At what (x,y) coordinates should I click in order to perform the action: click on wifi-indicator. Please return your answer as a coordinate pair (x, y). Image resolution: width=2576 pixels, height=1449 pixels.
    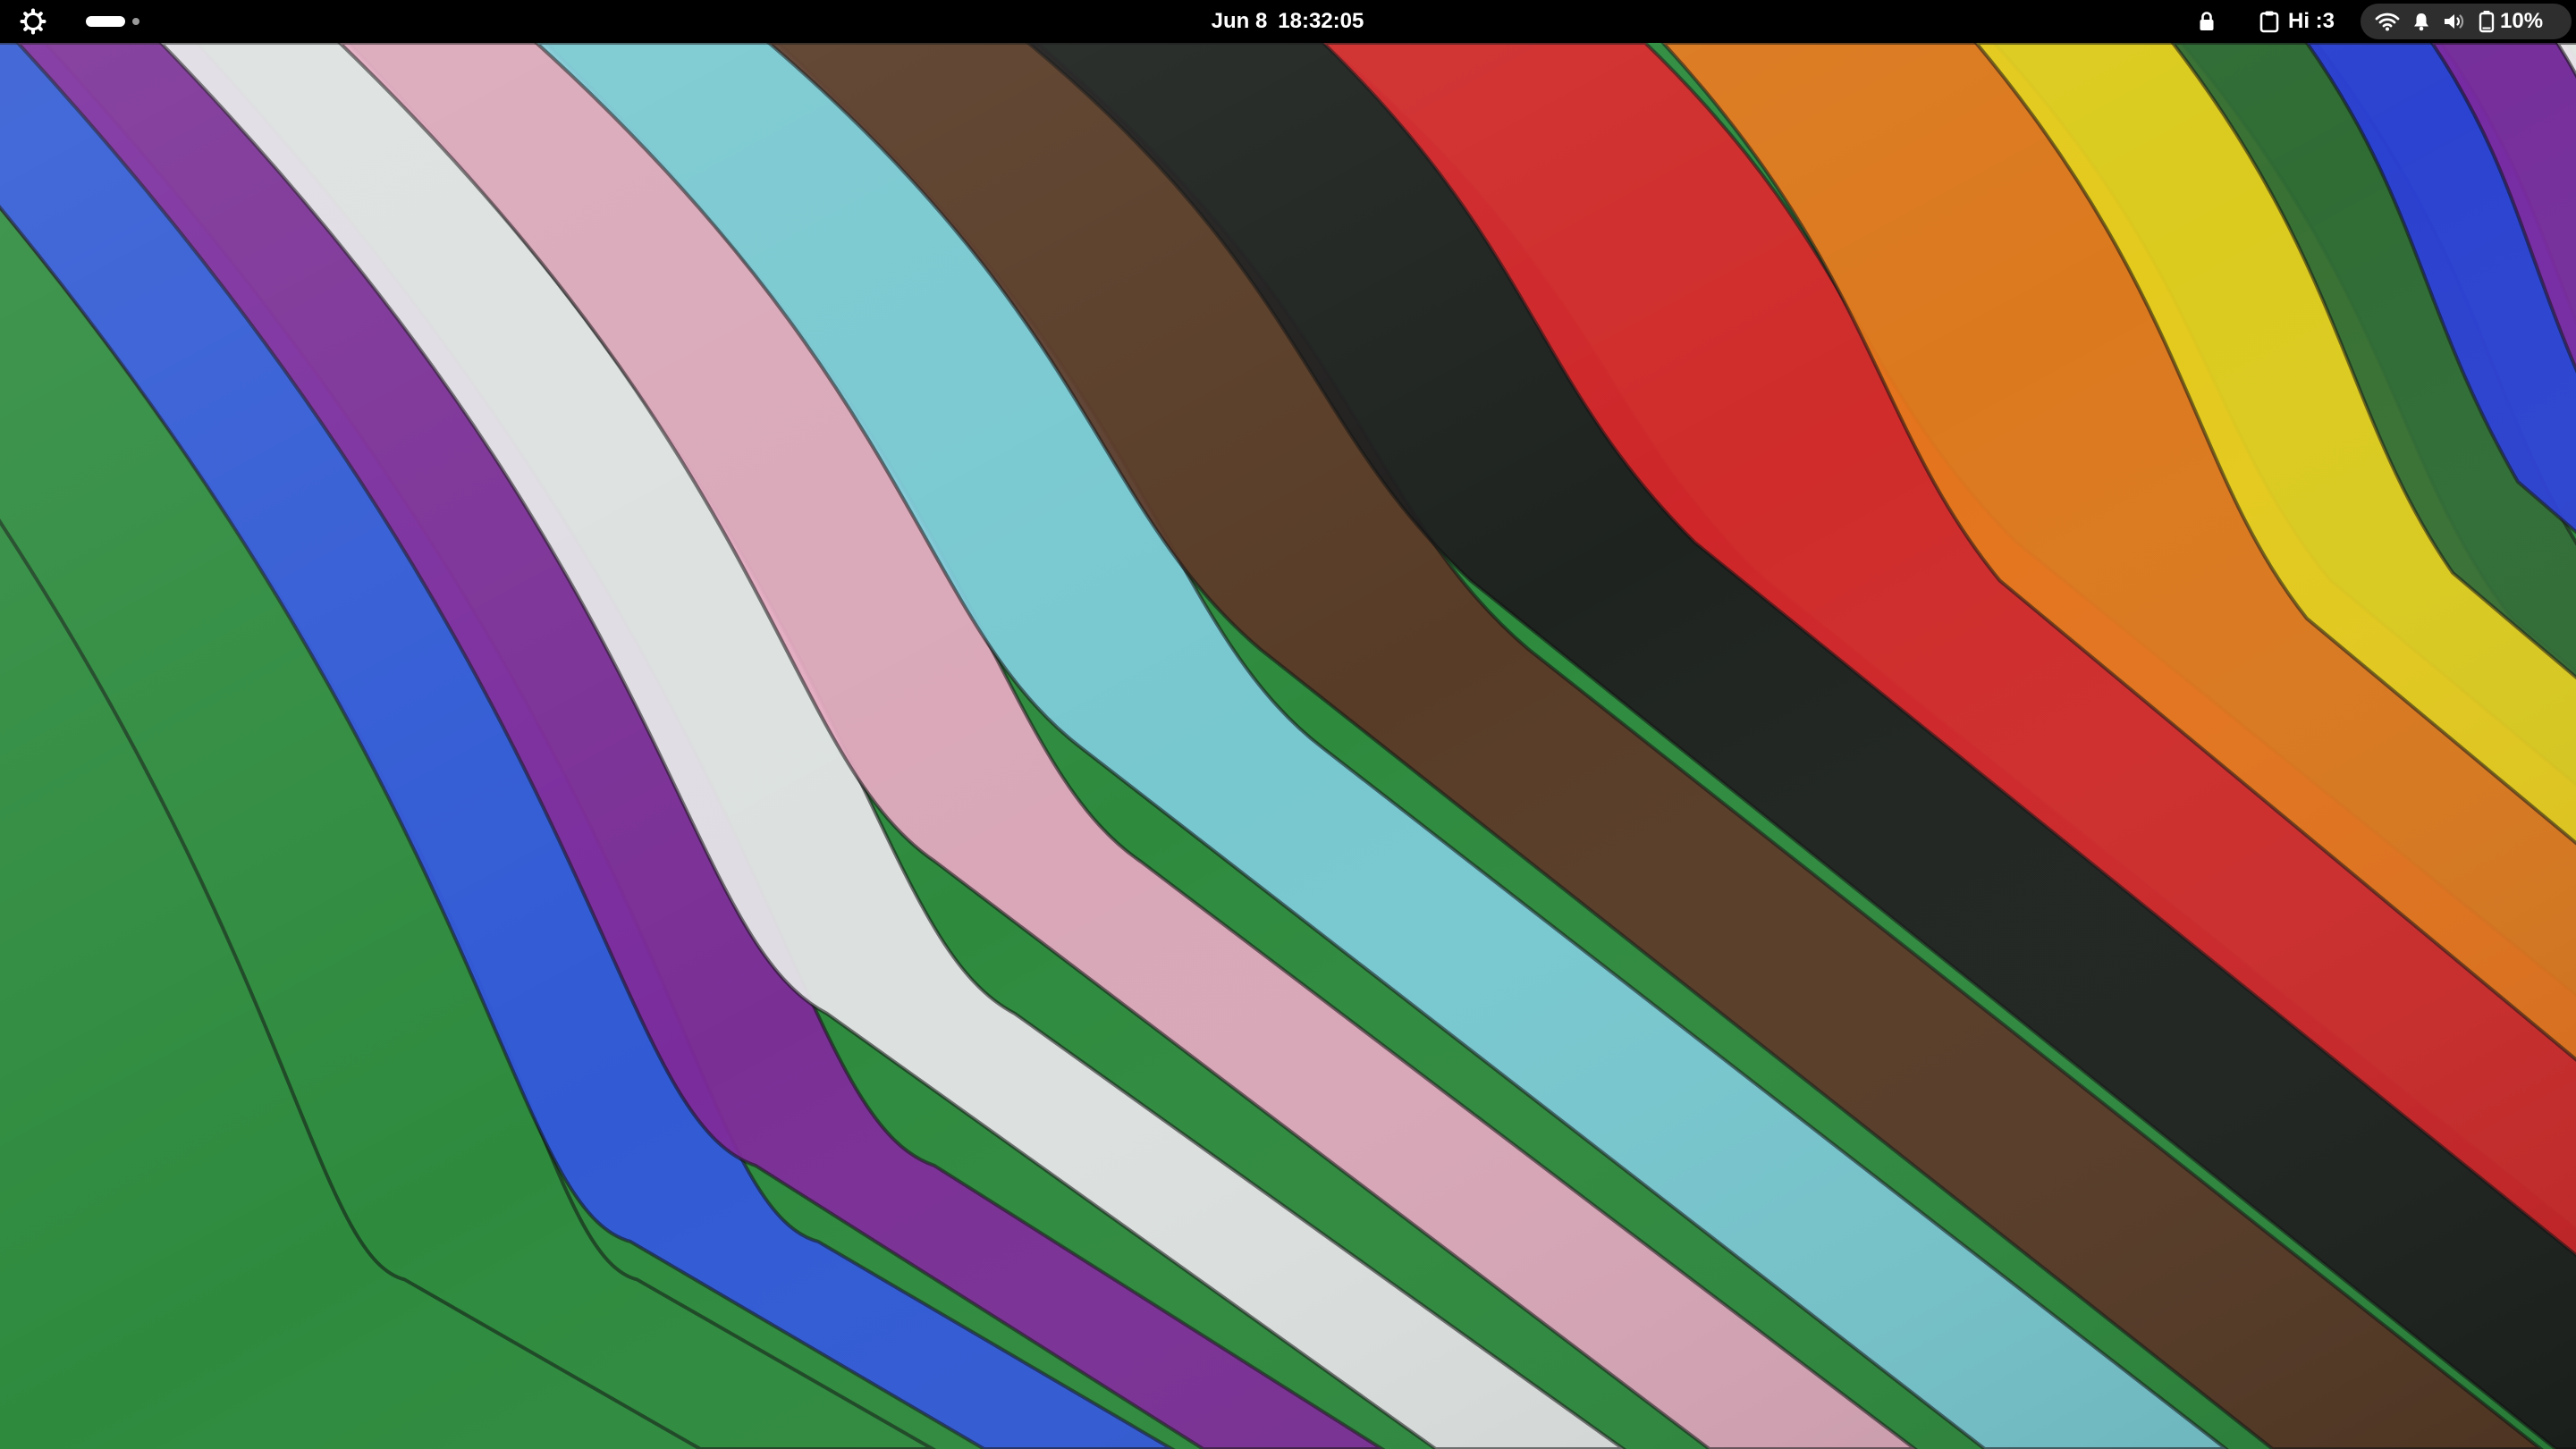
    Looking at the image, I should click on (2387, 22).